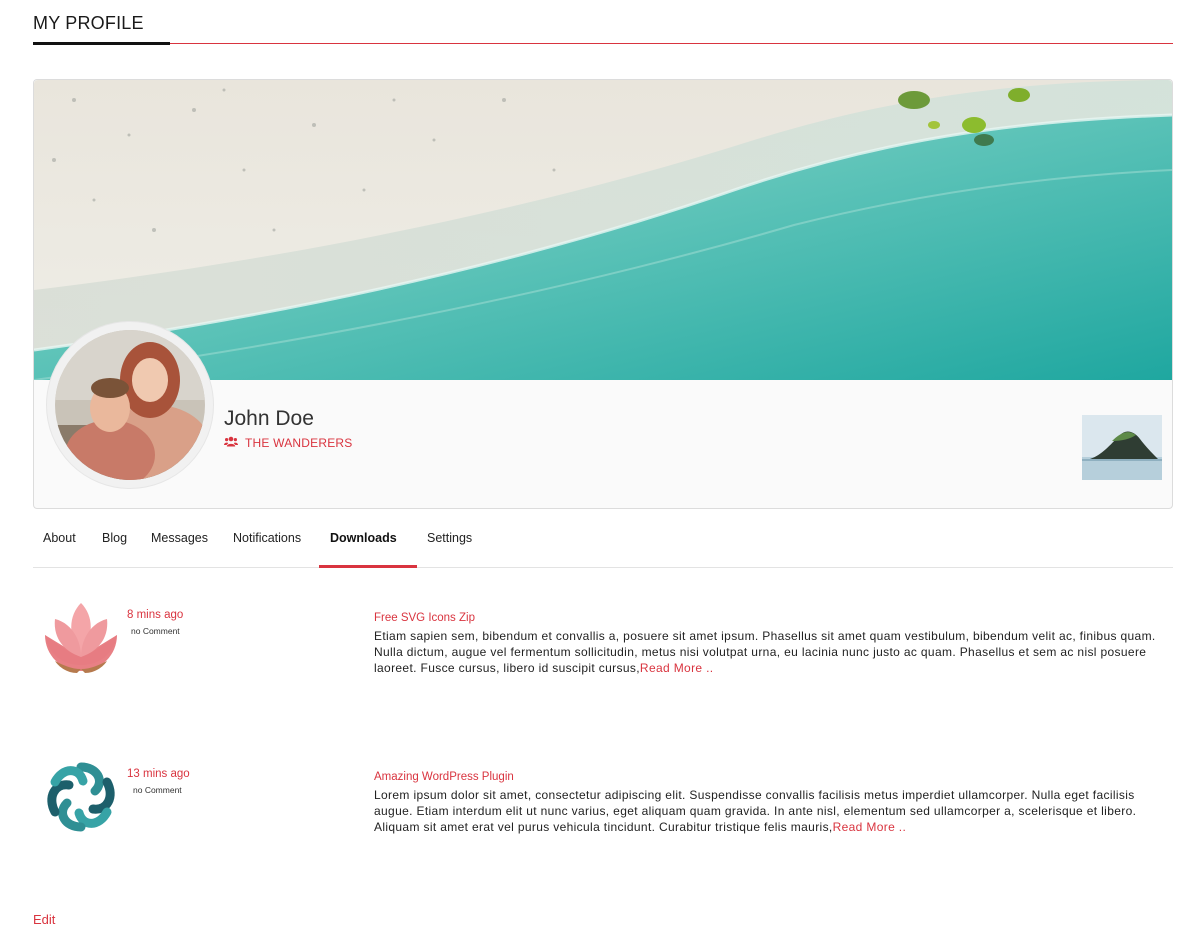 This screenshot has height=951, width=1198. Describe the element at coordinates (155, 615) in the screenshot. I see `download-time: 8 mins ago` at that location.